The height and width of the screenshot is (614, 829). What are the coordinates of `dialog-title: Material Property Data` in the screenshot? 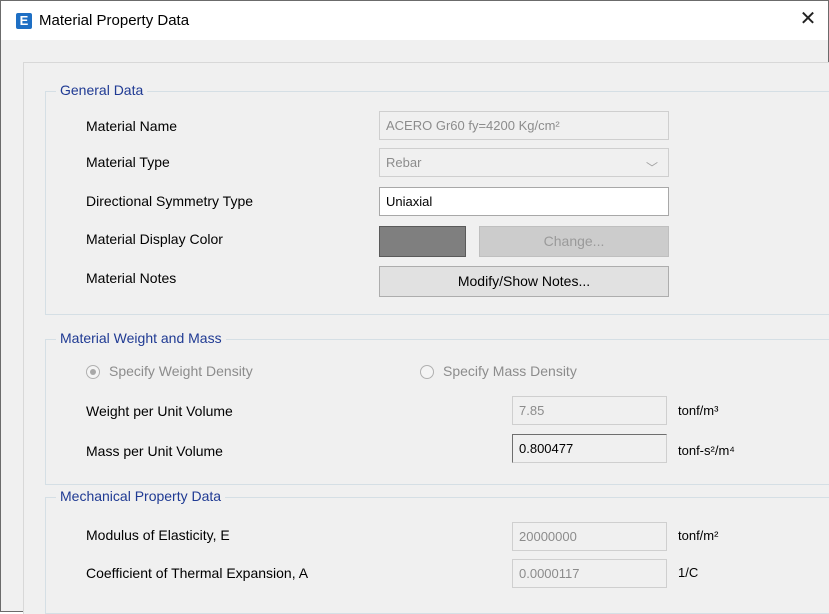 It's located at (114, 20).